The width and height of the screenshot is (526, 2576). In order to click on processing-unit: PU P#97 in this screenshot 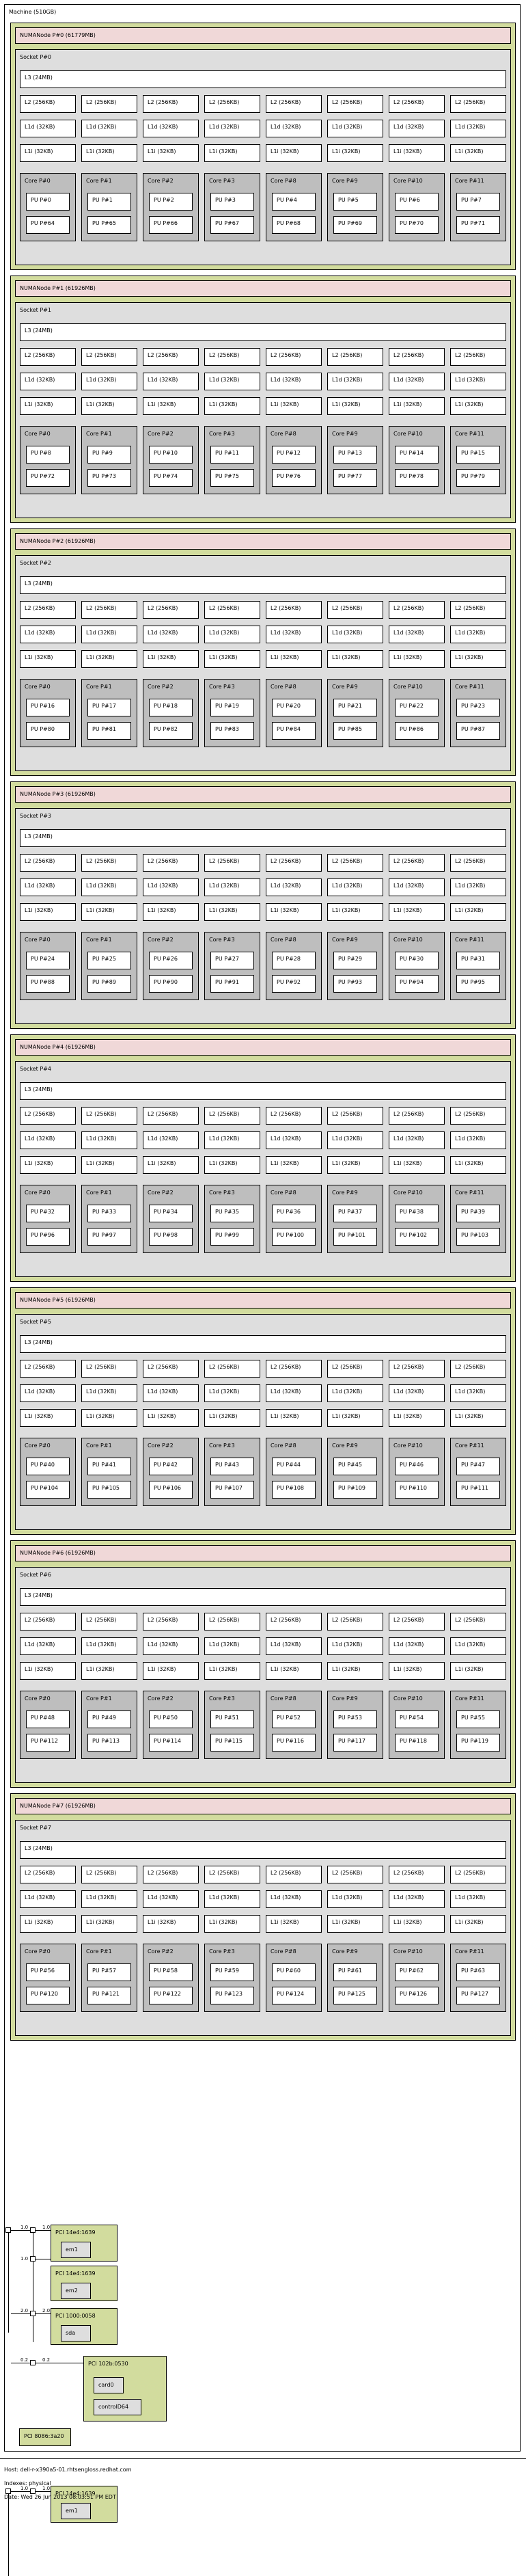, I will do `click(109, 1237)`.